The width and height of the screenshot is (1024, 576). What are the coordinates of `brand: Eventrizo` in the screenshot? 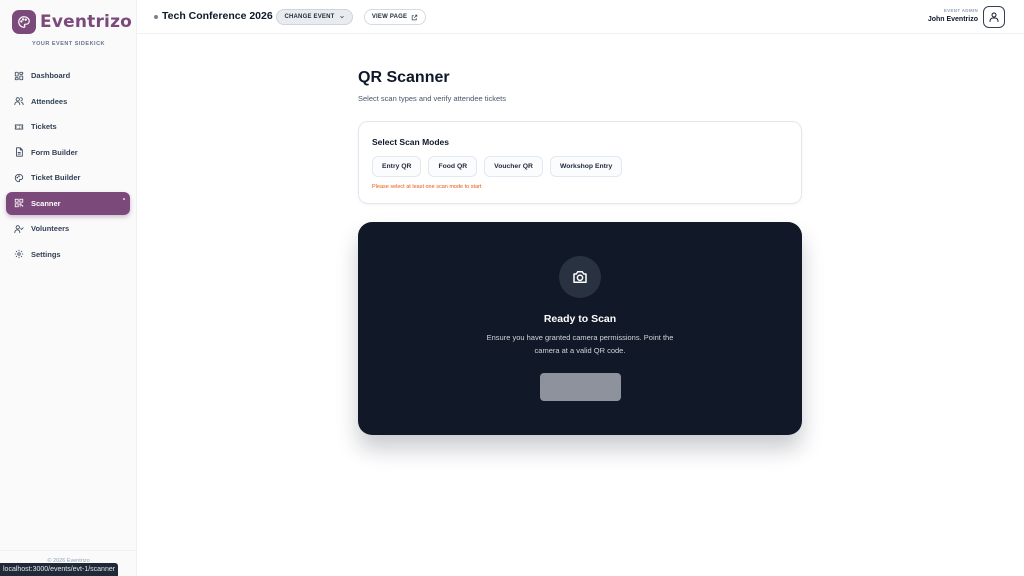 It's located at (72, 22).